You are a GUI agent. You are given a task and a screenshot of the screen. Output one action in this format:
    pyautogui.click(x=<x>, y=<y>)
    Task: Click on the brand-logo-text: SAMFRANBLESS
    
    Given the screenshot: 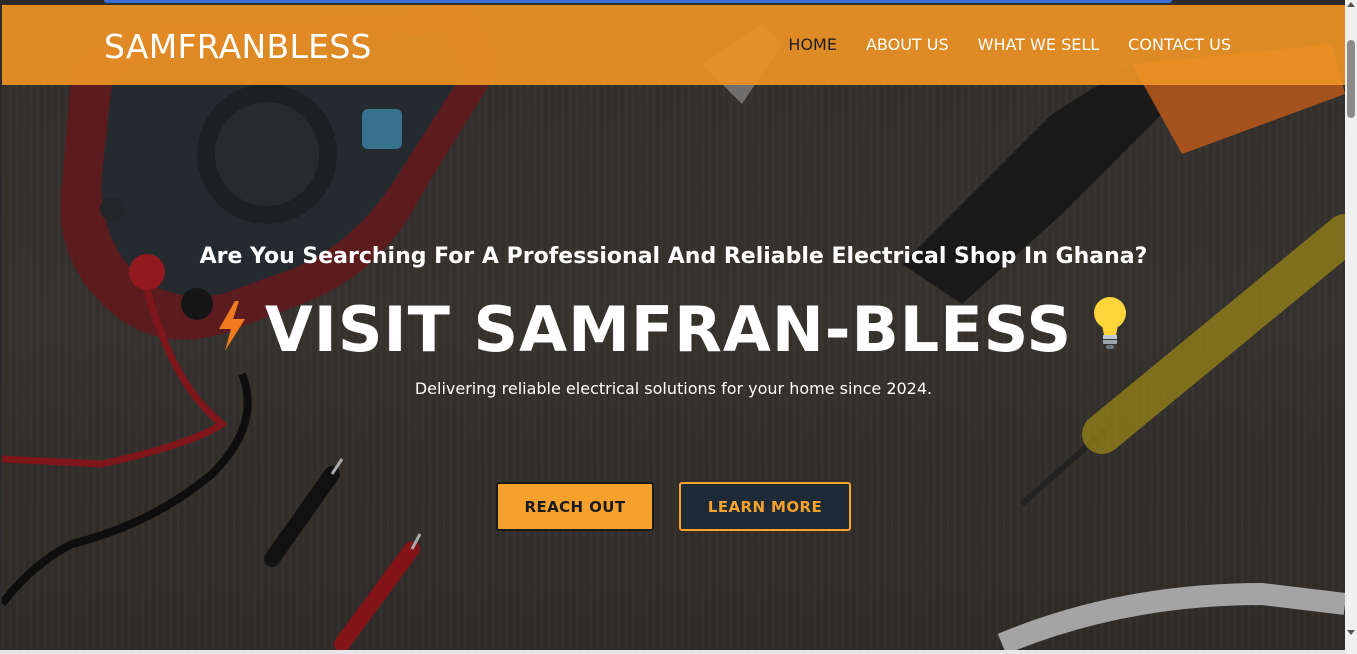 What is the action you would take?
    pyautogui.click(x=238, y=46)
    